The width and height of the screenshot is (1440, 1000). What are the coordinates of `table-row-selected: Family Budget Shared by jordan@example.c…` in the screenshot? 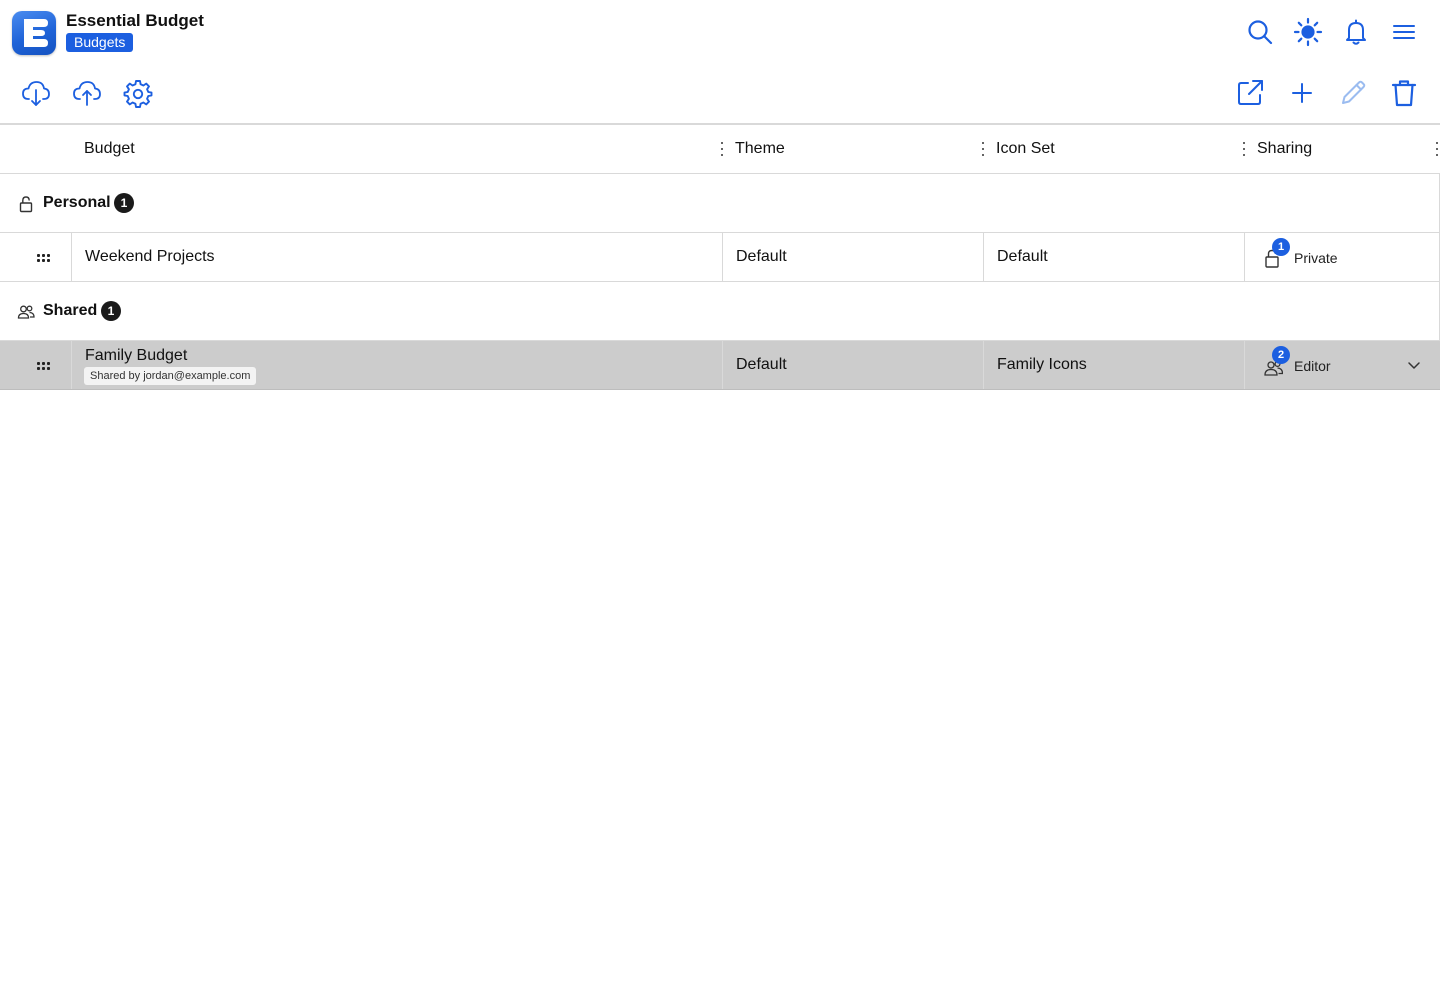 It's located at (720, 365).